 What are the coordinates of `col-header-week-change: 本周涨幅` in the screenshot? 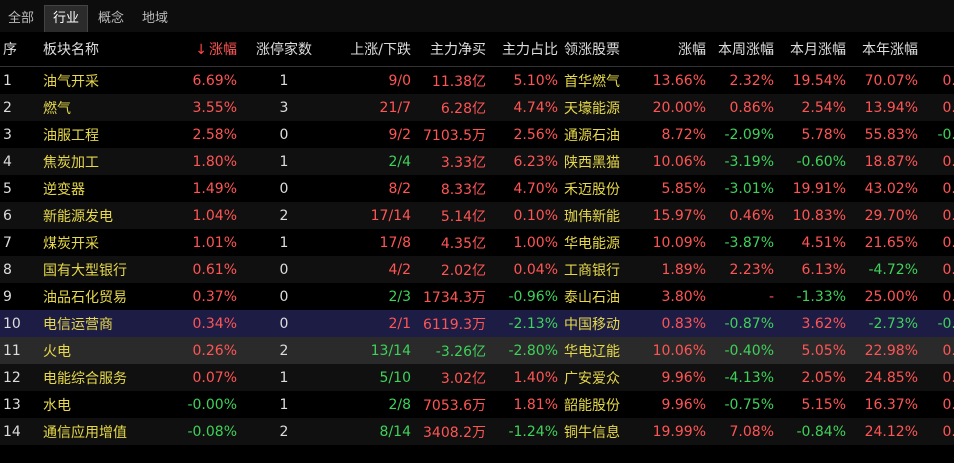 It's located at (743, 49).